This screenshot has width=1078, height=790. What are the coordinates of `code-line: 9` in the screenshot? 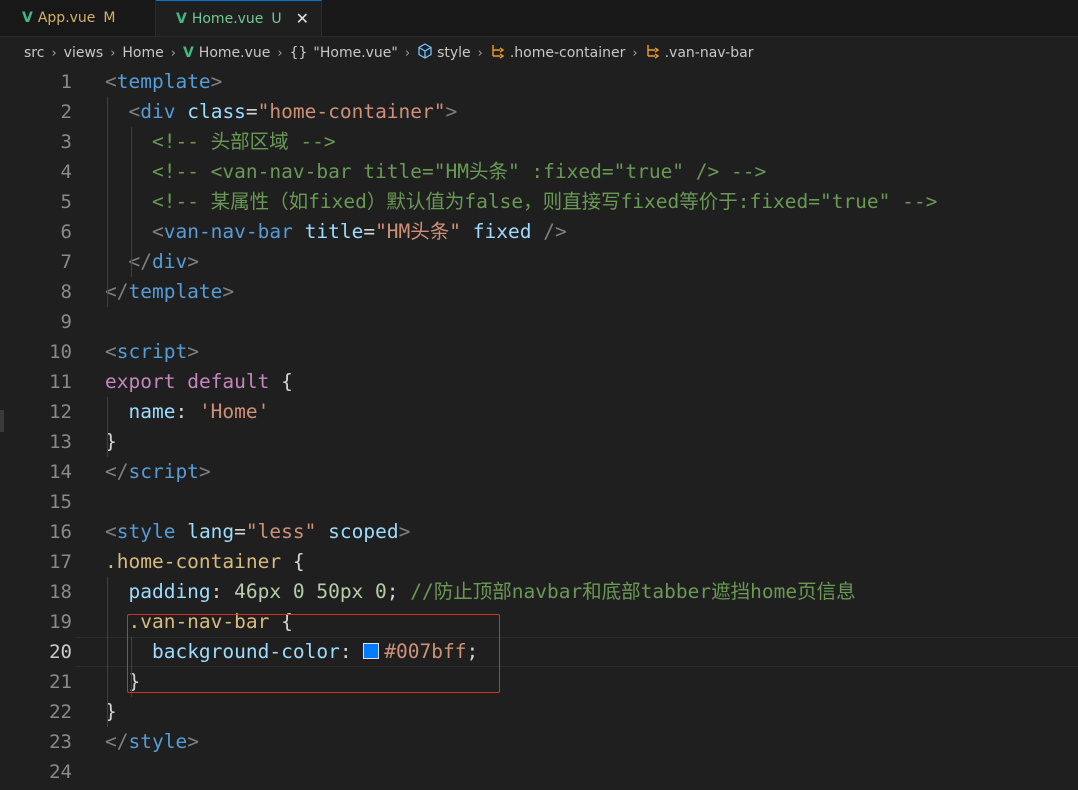 It's located at (539, 322).